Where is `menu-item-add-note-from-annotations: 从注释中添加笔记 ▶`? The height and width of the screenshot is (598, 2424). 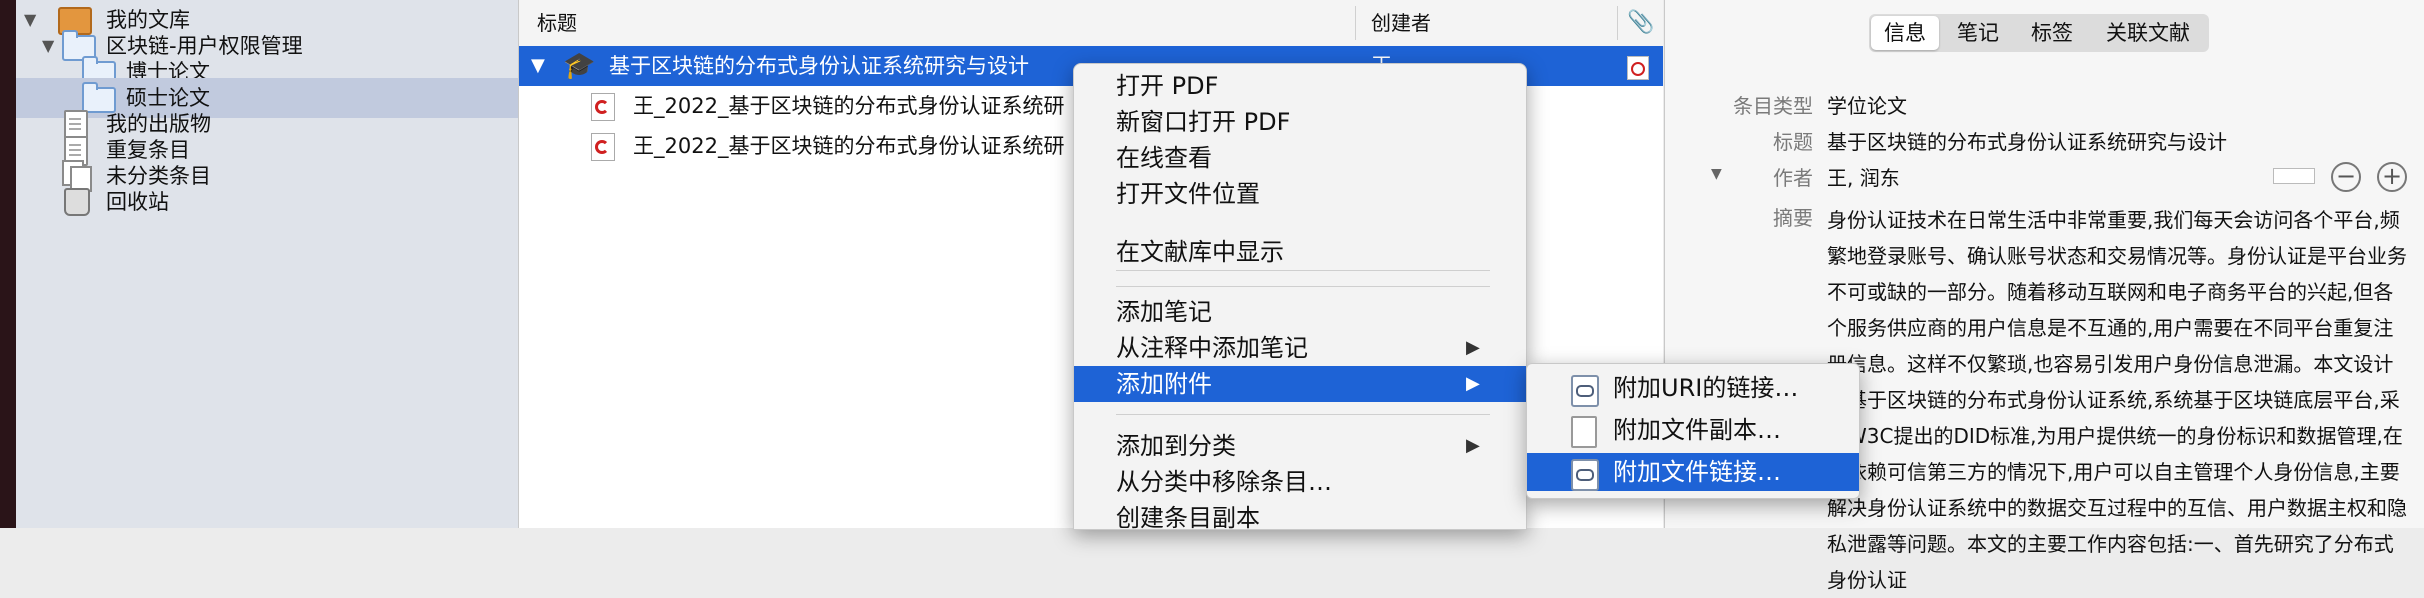 menu-item-add-note-from-annotations: 从注释中添加笔记 ▶ is located at coordinates (1300, 348).